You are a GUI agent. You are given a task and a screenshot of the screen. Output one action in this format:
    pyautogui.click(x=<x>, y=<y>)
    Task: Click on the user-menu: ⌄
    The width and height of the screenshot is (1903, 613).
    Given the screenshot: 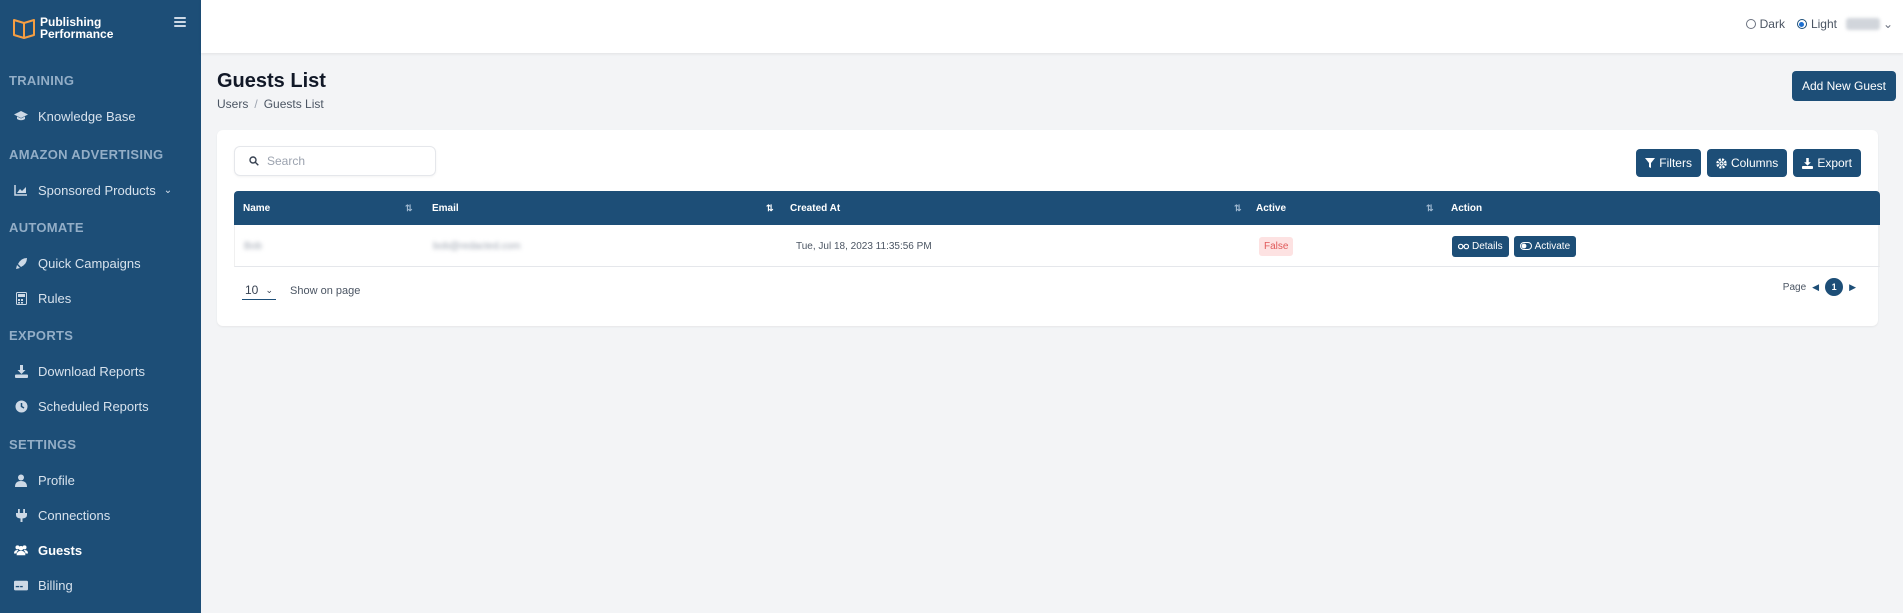 What is the action you would take?
    pyautogui.click(x=1869, y=24)
    